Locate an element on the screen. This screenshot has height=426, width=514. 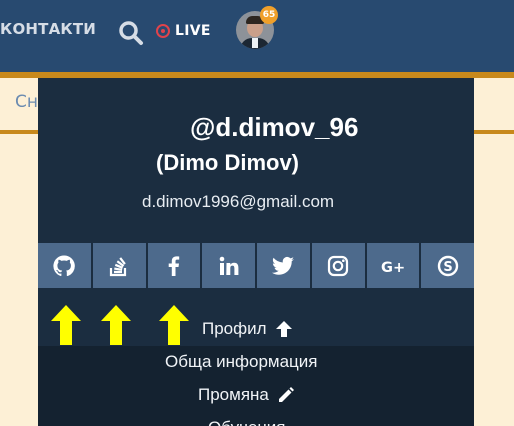
pencil-icon is located at coordinates (286, 394).